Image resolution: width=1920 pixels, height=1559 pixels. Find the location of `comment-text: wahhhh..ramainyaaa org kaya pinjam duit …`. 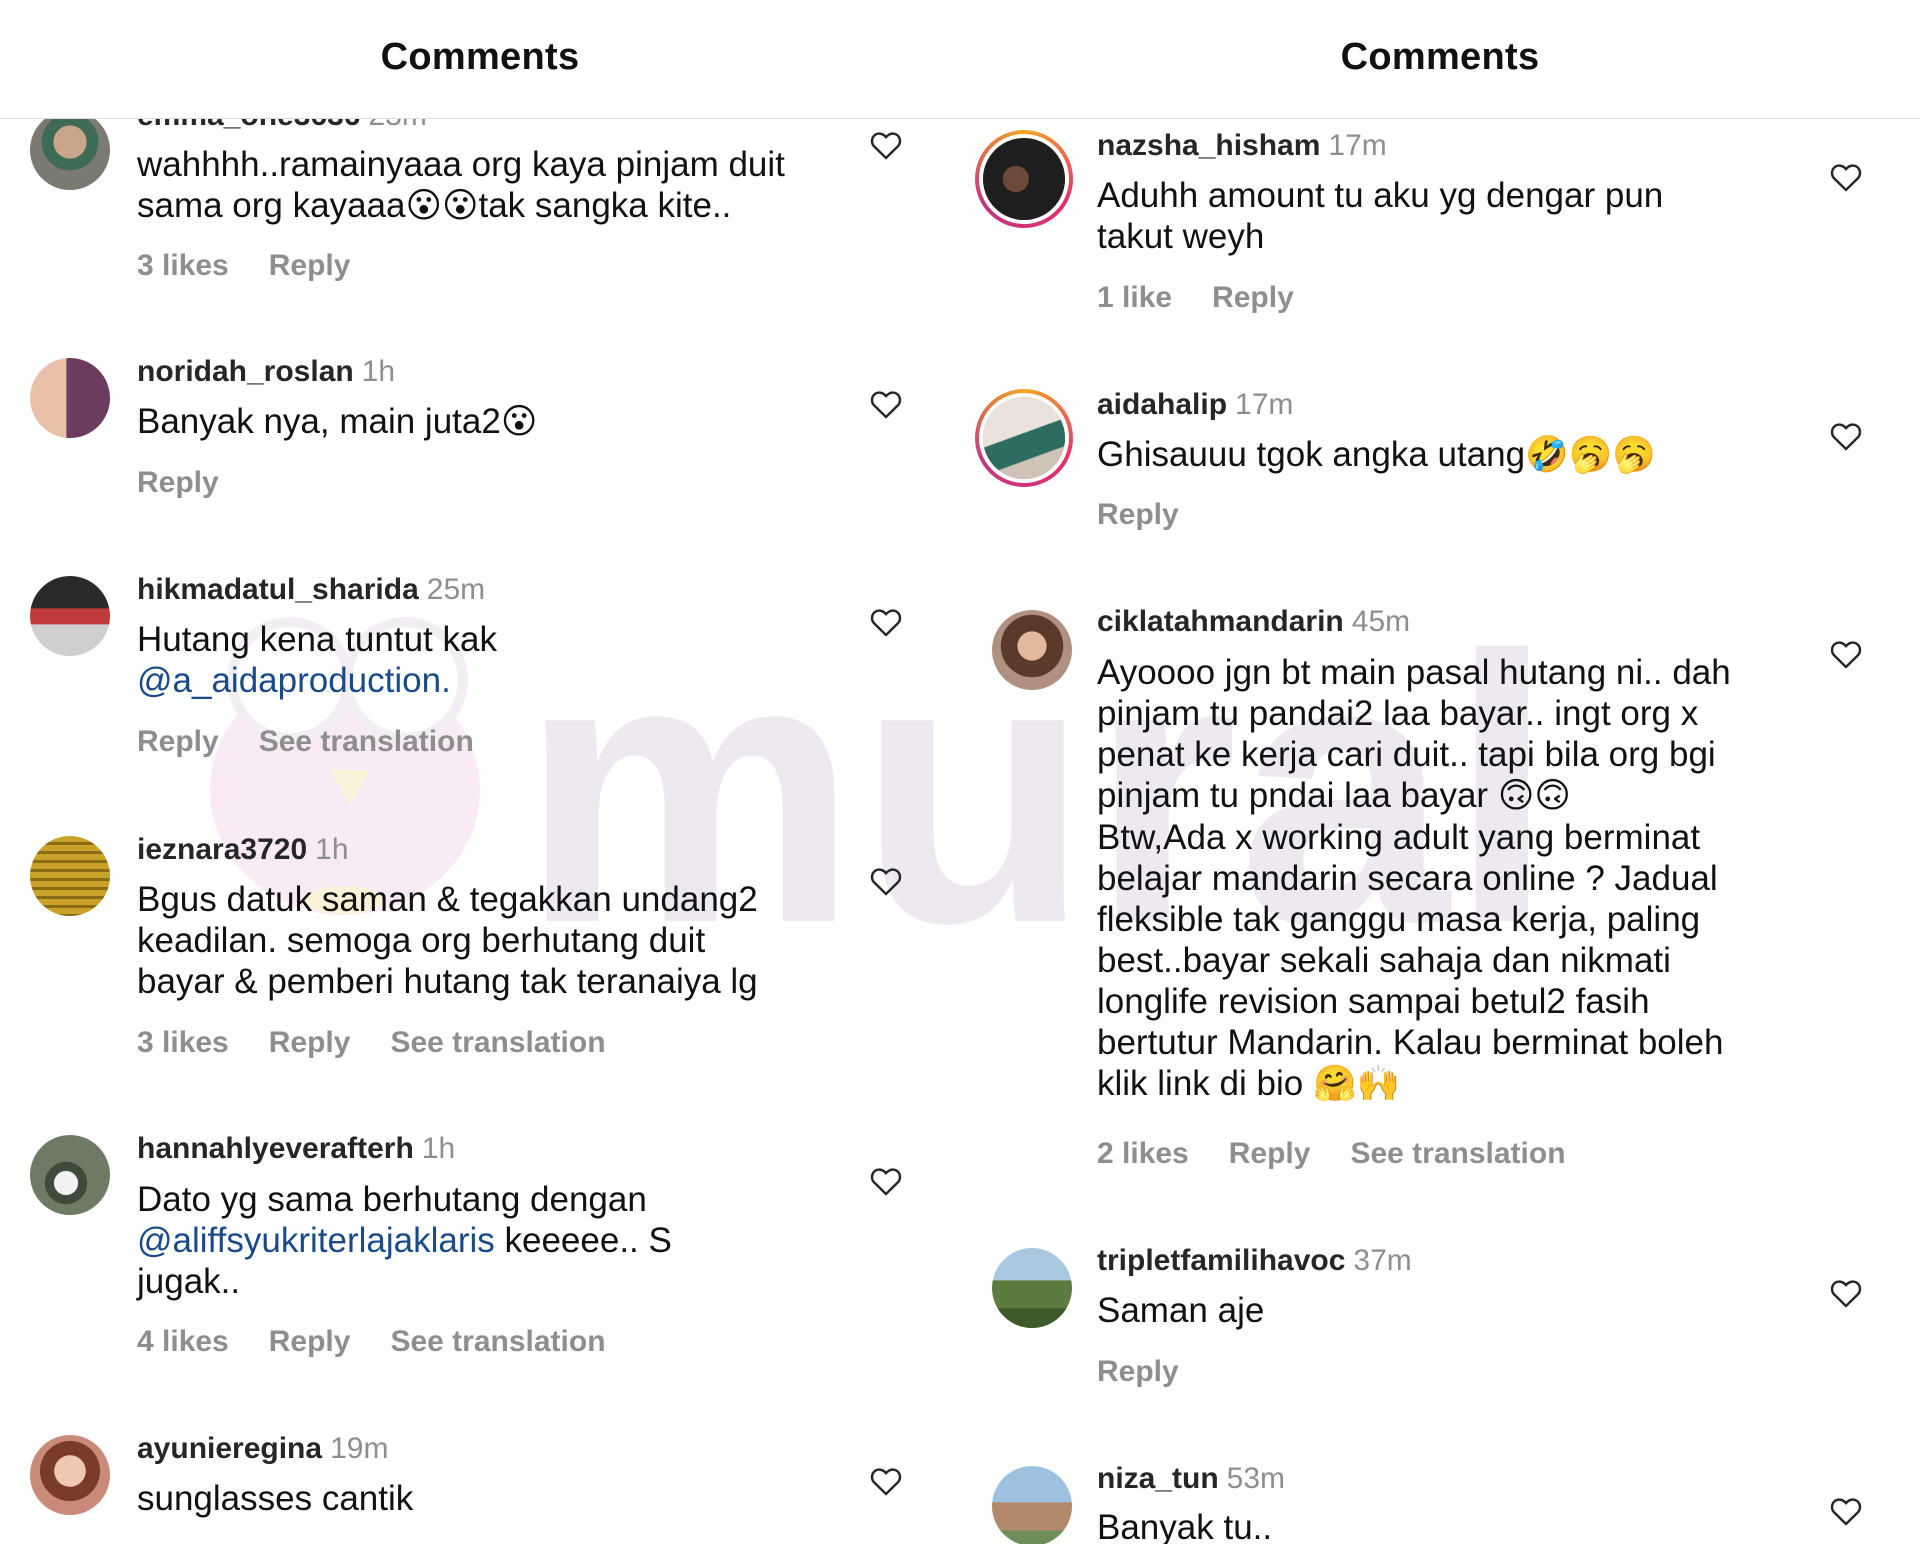

comment-text: wahhhh..ramainyaaa org kaya pinjam duit … is located at coordinates (461, 185).